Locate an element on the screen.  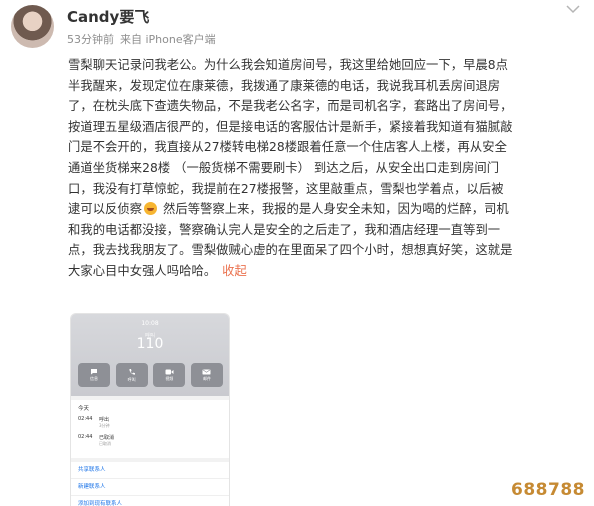
call-number: 110 is located at coordinates (150, 344).